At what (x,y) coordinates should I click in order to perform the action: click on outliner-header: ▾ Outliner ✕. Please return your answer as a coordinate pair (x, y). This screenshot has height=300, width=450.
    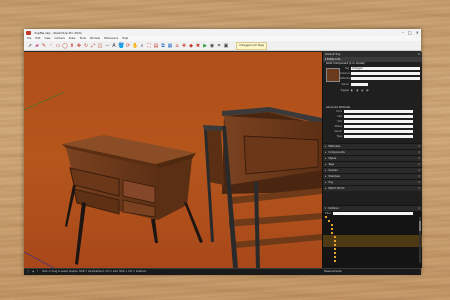
    Looking at the image, I should click on (372, 208).